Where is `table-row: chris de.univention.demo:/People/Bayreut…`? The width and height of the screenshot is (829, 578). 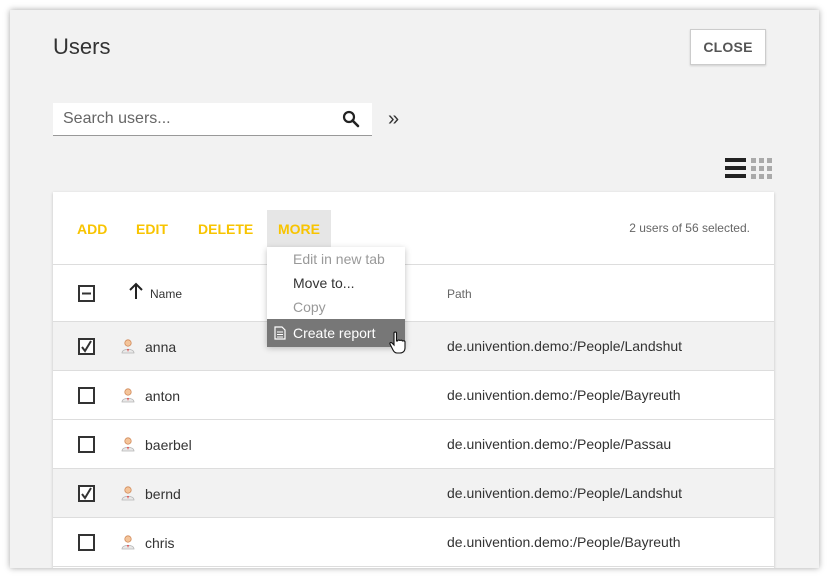
table-row: chris de.univention.demo:/People/Bayreut… is located at coordinates (413, 542).